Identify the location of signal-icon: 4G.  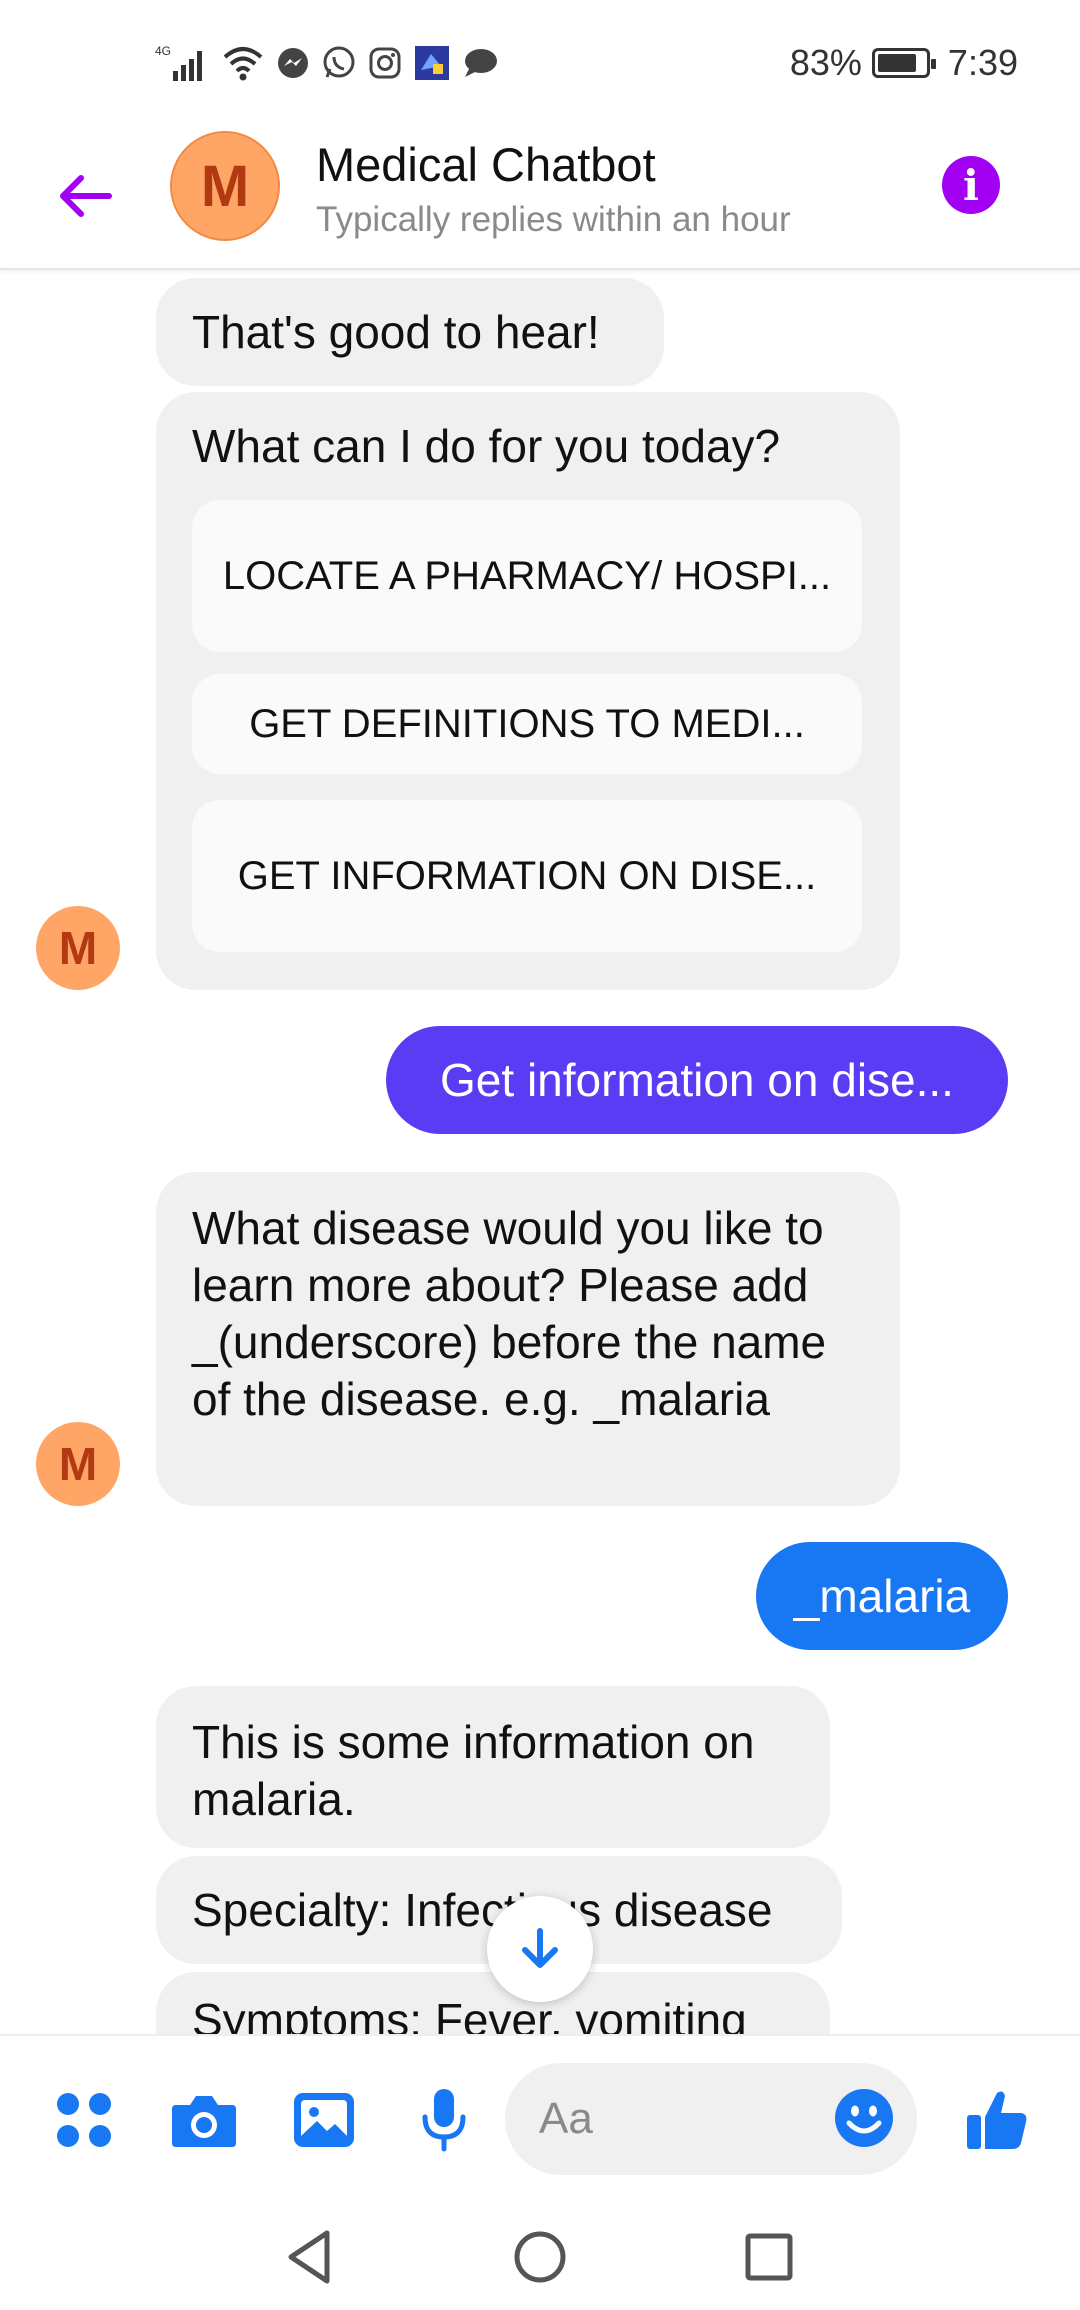
(183, 63).